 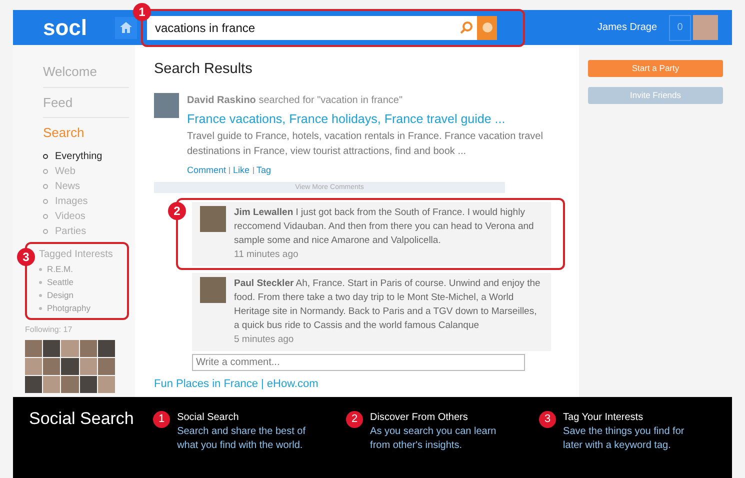 I want to click on globe-button, so click(x=487, y=28).